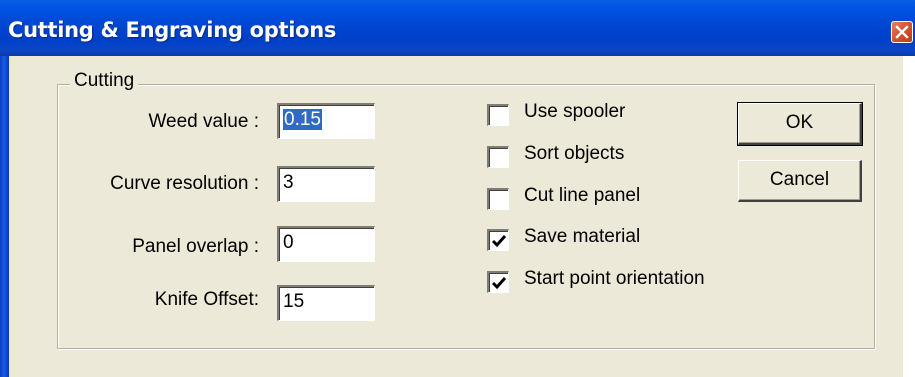  Describe the element at coordinates (184, 183) in the screenshot. I see `curve-resolution-label: Curve resolution :` at that location.